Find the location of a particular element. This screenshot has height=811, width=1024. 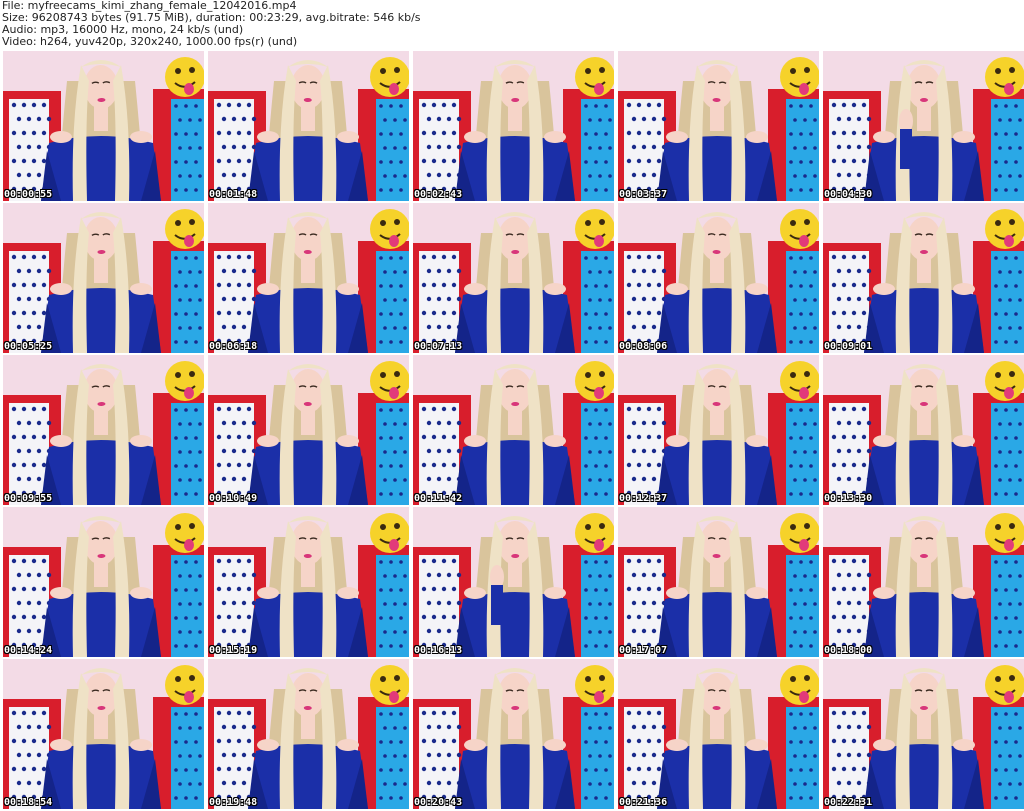

thumbnail-timestamp: 00:10:49 is located at coordinates (233, 498).